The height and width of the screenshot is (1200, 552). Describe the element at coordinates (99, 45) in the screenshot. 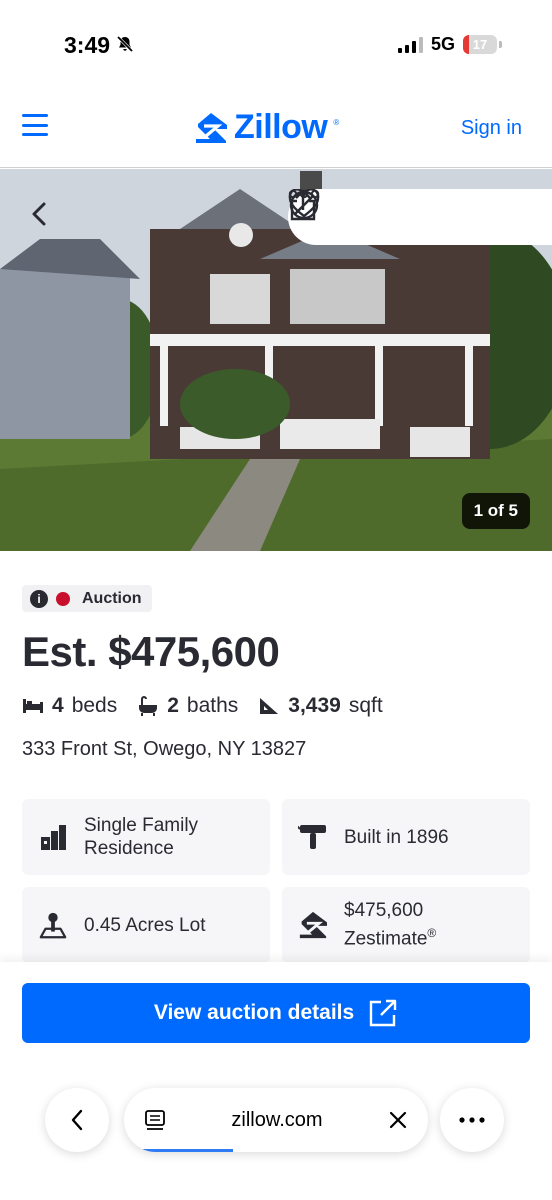

I see `status-time: 3:49` at that location.